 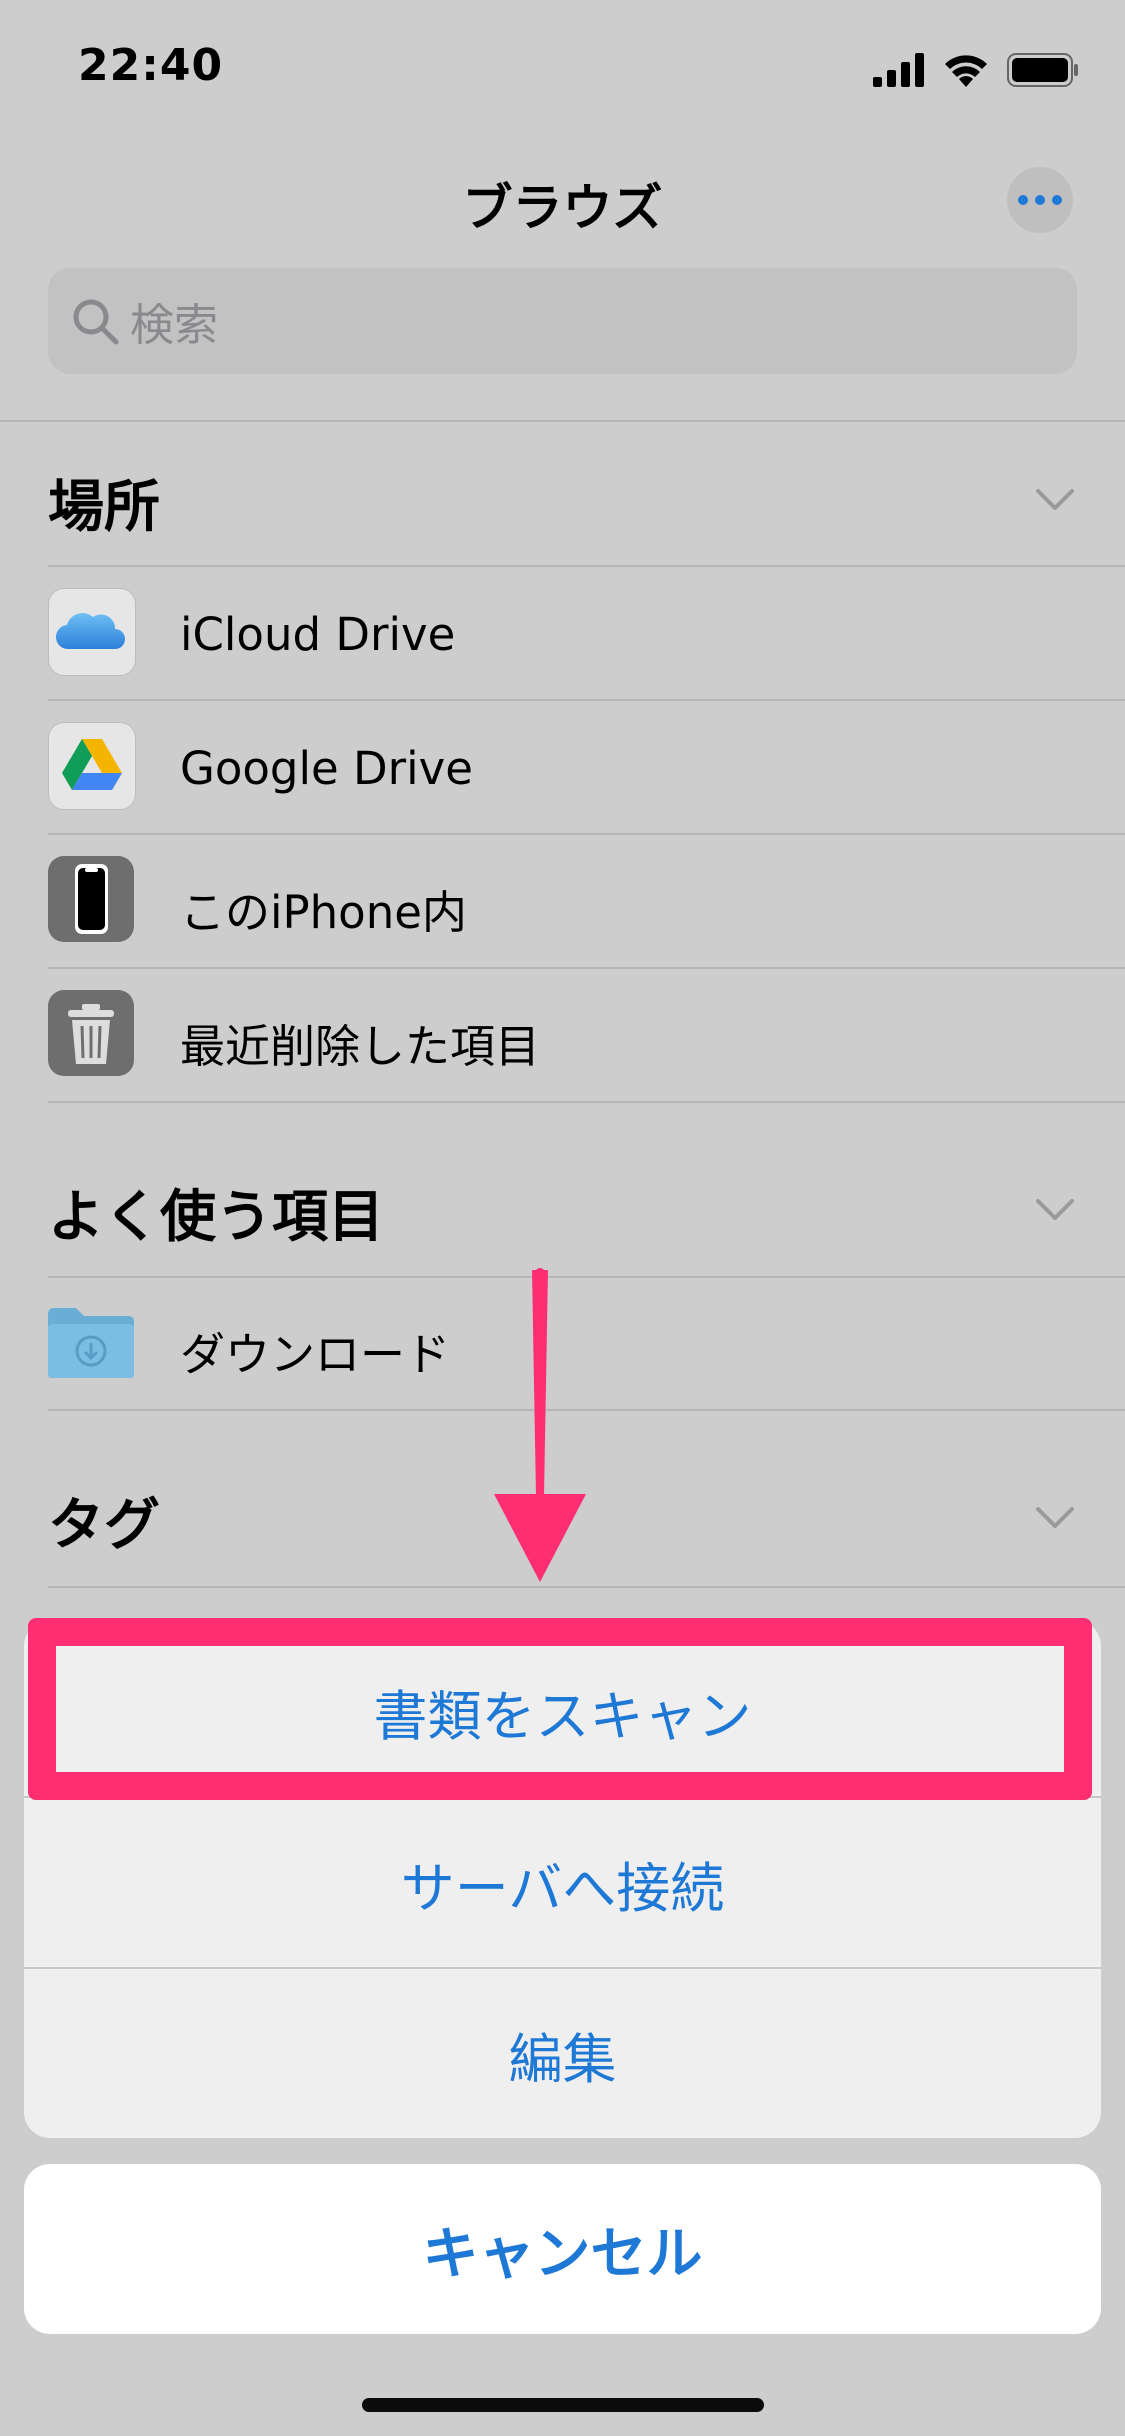 I want to click on list-item-label: iCloud Drive, so click(x=318, y=634).